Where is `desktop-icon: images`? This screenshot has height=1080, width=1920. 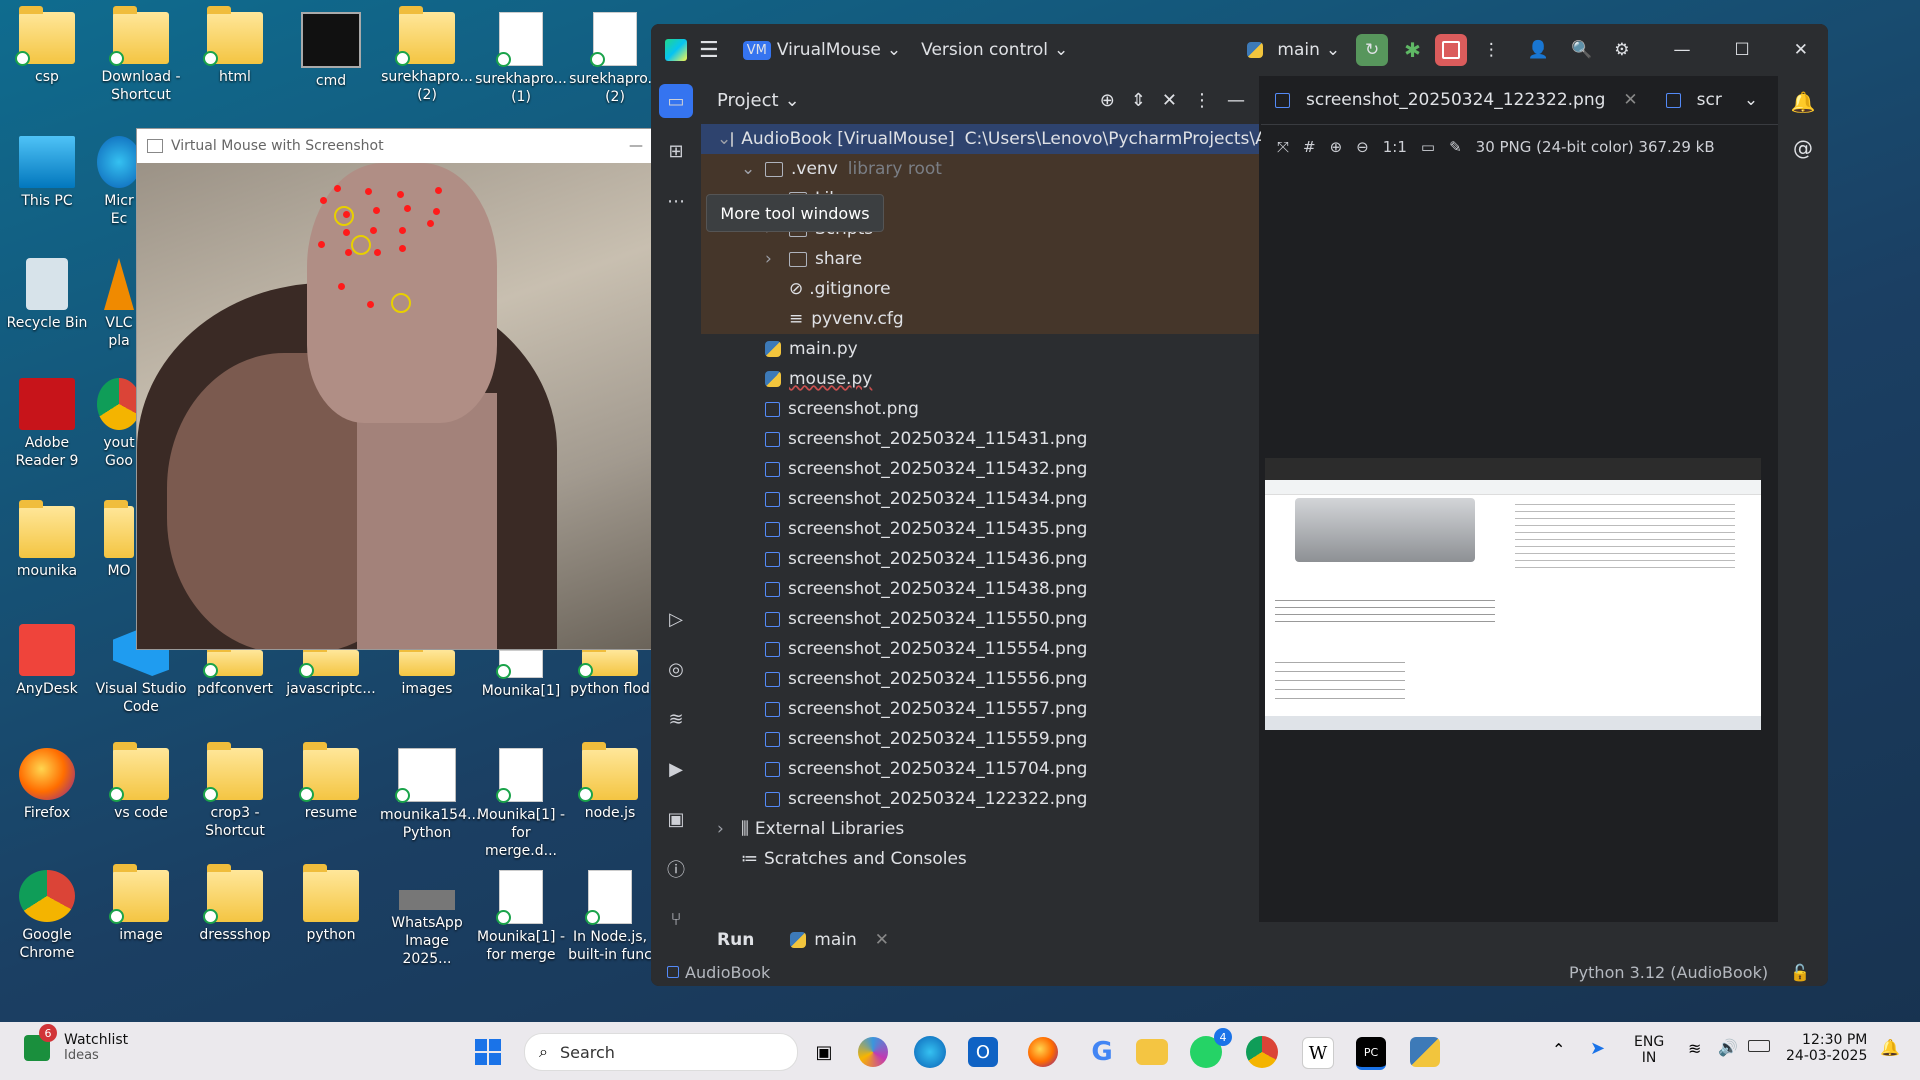 desktop-icon: images is located at coordinates (427, 671).